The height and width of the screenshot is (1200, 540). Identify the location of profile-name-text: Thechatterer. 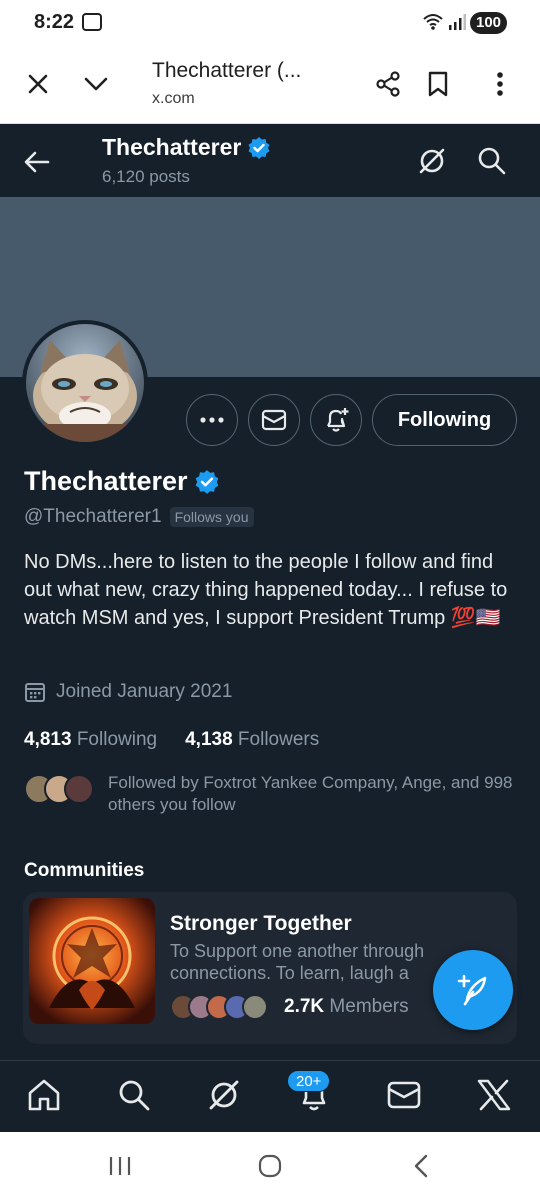
(106, 481).